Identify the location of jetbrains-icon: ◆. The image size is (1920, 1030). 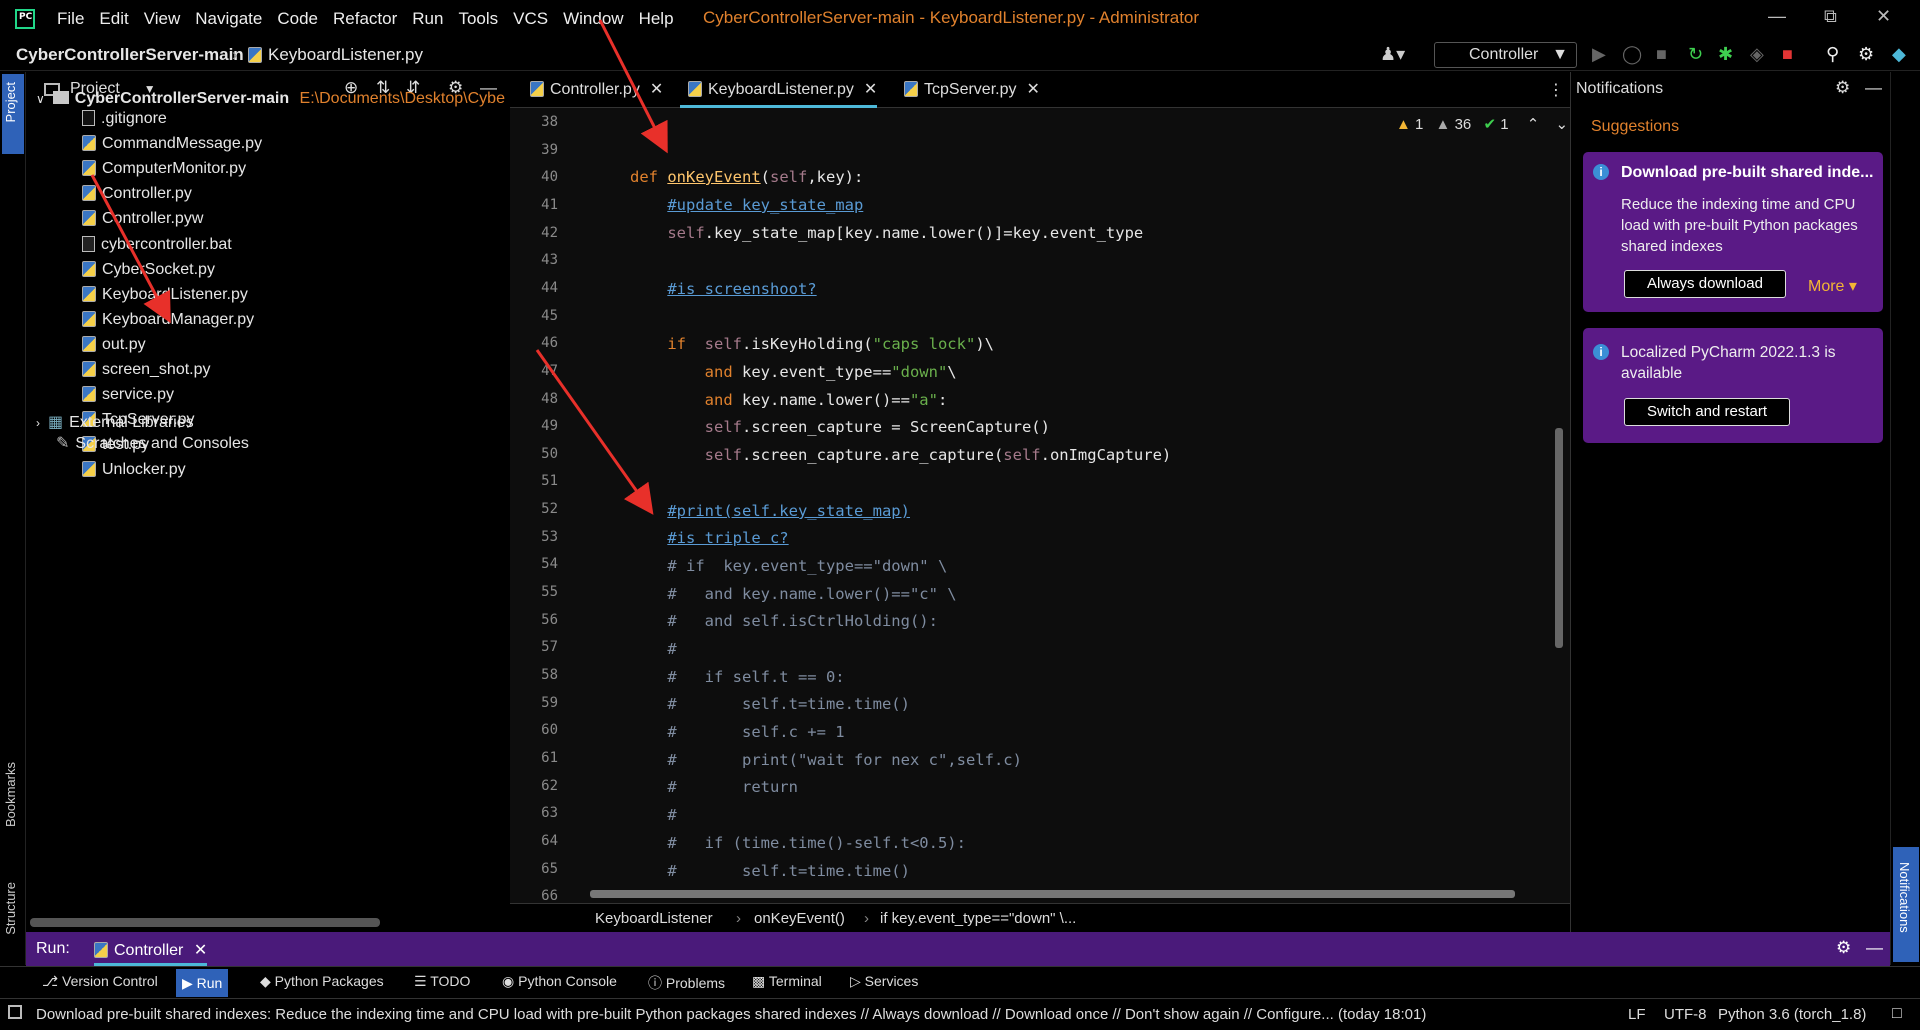
(1899, 54).